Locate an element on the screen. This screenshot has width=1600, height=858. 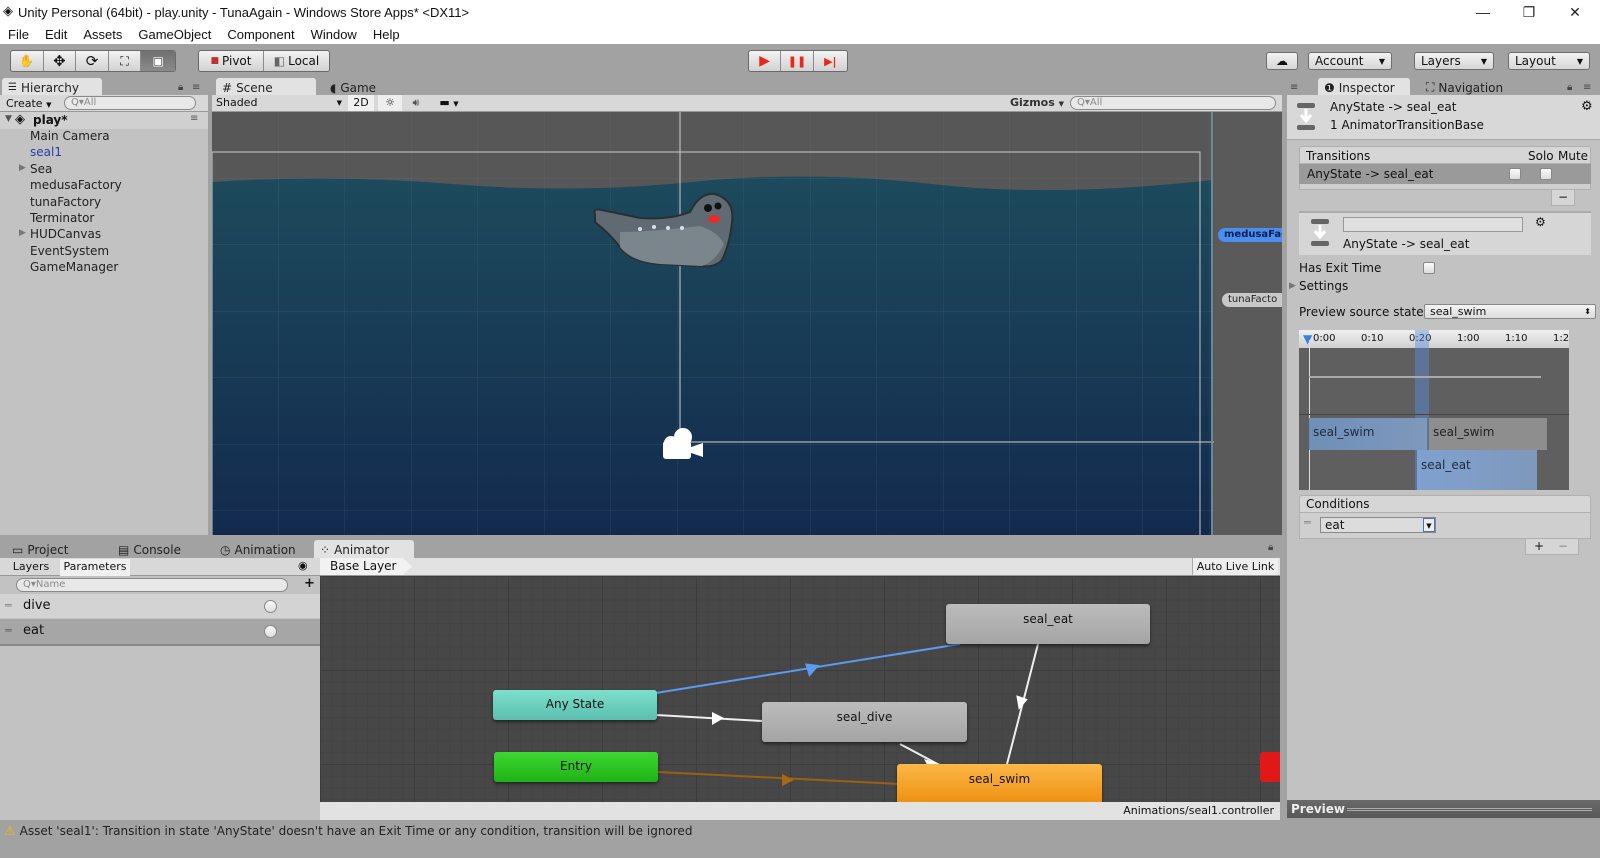
parameter-search-input: Q▾Name is located at coordinates (152, 585).